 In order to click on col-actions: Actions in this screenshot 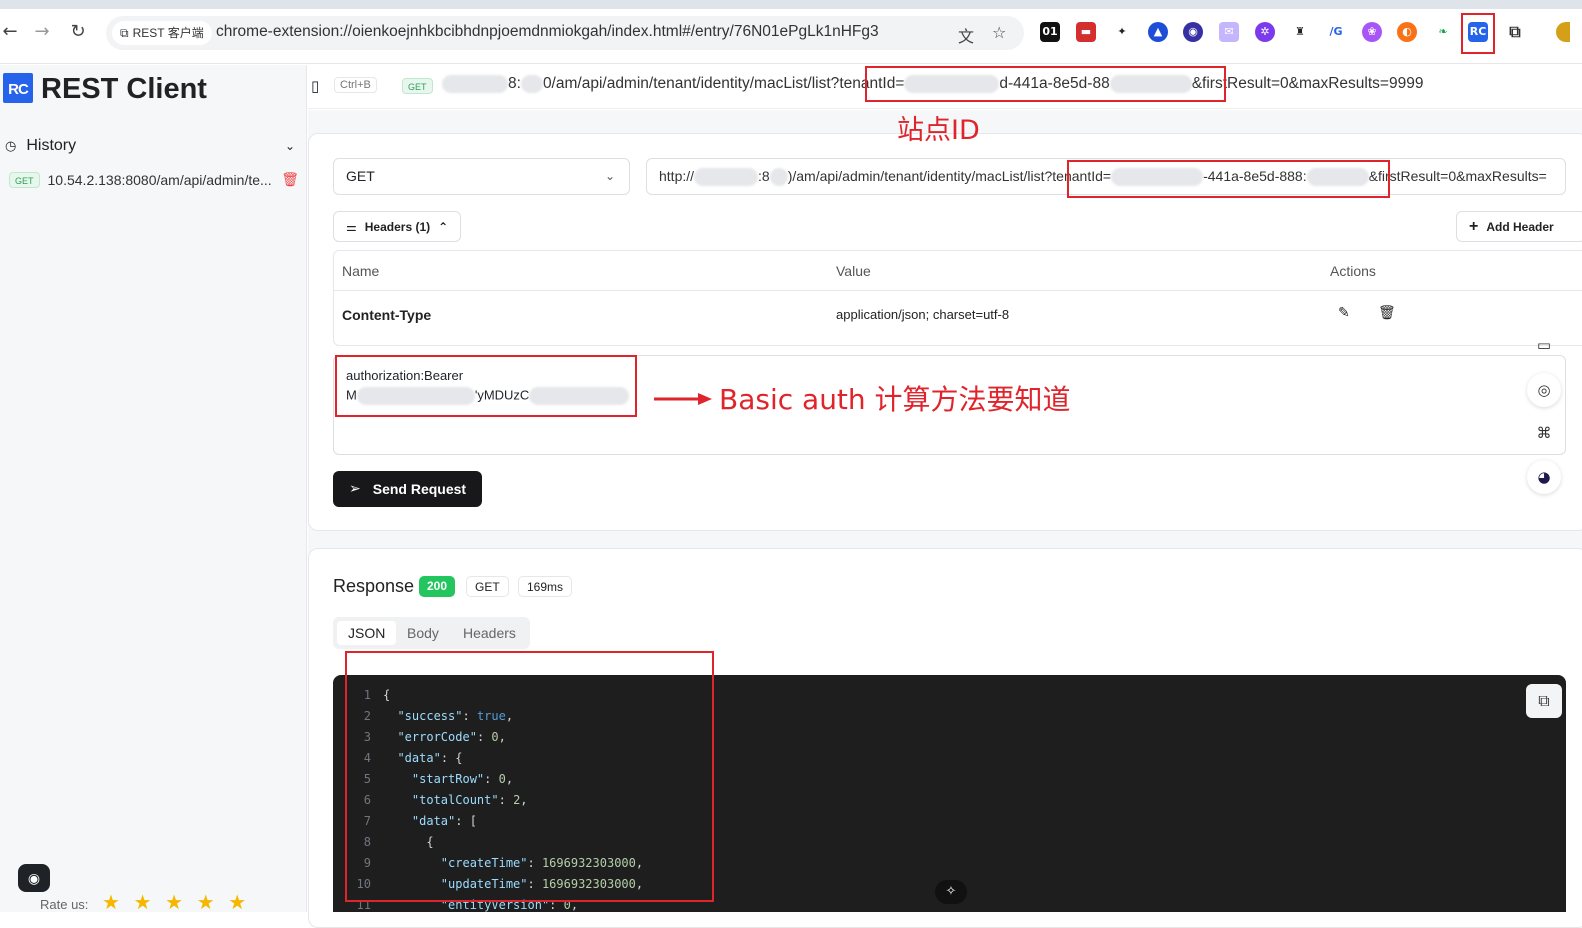, I will do `click(1353, 271)`.